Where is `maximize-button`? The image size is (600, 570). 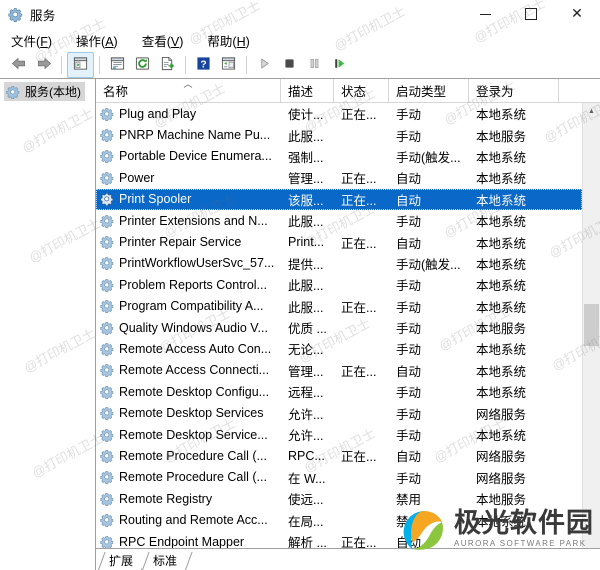
maximize-button is located at coordinates (531, 14).